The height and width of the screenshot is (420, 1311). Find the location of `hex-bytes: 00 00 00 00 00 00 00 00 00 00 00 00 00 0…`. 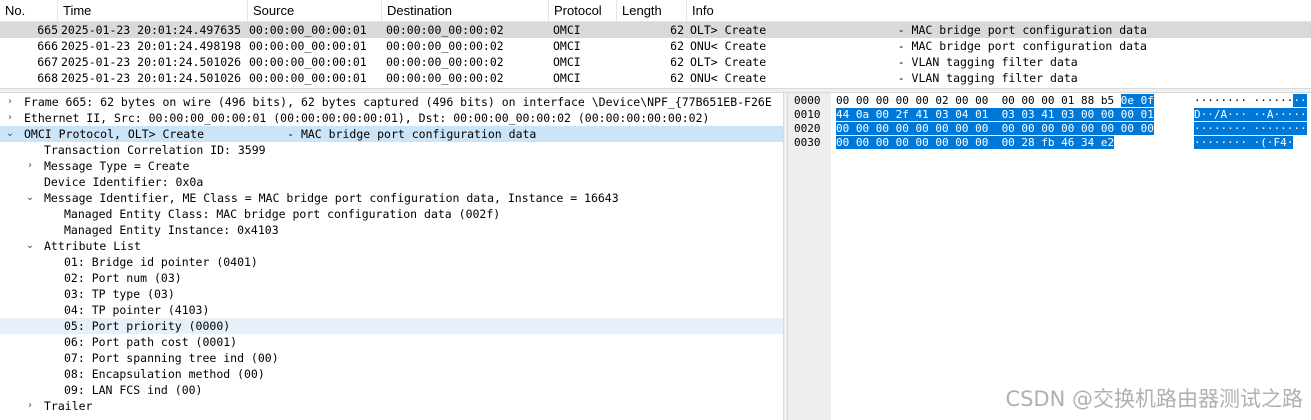

hex-bytes: 00 00 00 00 00 00 00 00 00 00 00 00 00 0… is located at coordinates (995, 129).